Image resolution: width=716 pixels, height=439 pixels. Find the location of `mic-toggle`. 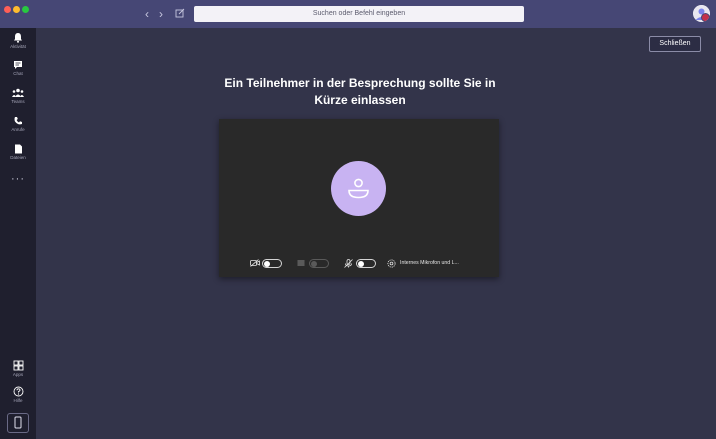

mic-toggle is located at coordinates (366, 263).